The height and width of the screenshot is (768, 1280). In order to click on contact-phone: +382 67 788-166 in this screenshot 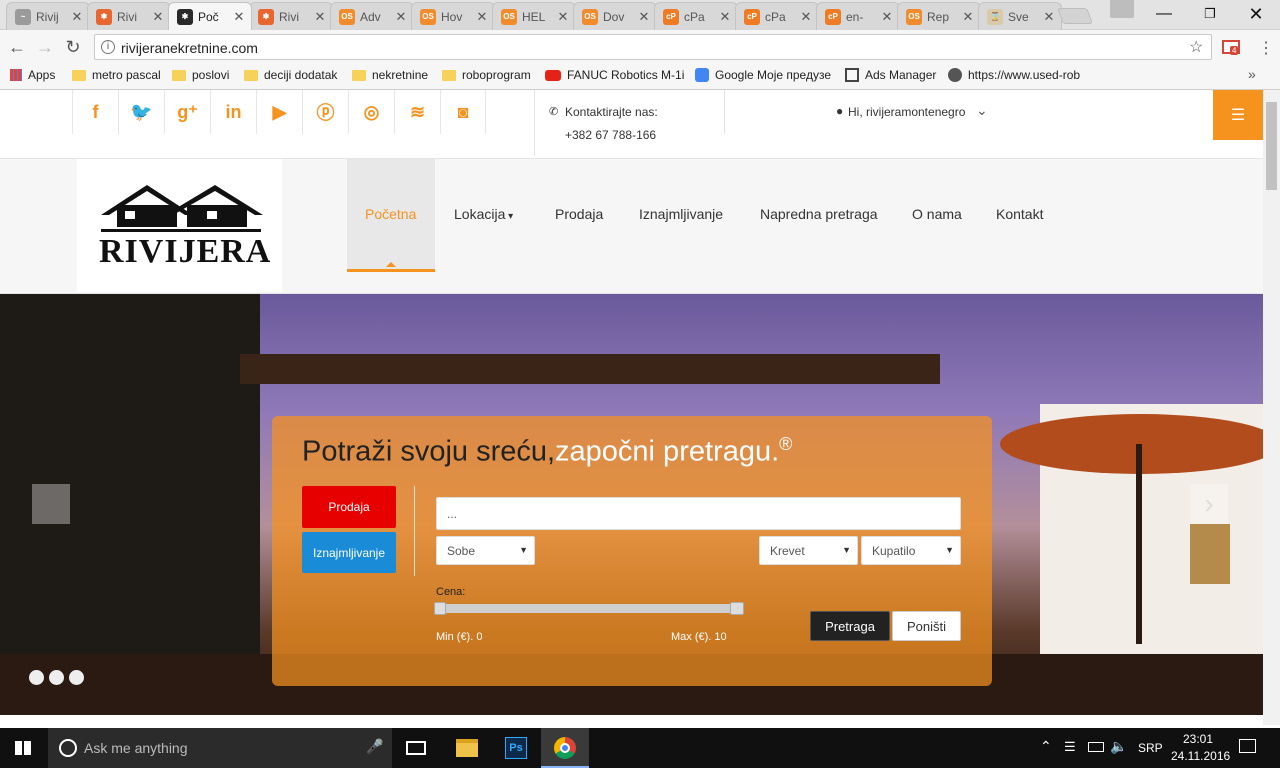, I will do `click(610, 135)`.